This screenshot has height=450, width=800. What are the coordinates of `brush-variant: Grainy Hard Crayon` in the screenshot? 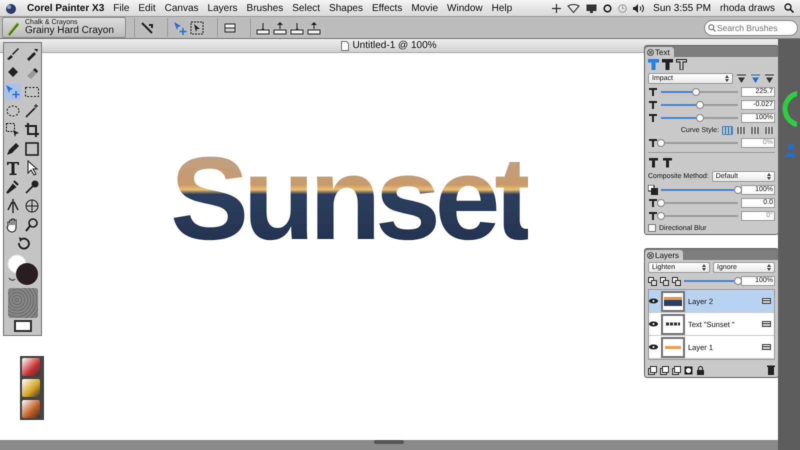 It's located at (69, 31).